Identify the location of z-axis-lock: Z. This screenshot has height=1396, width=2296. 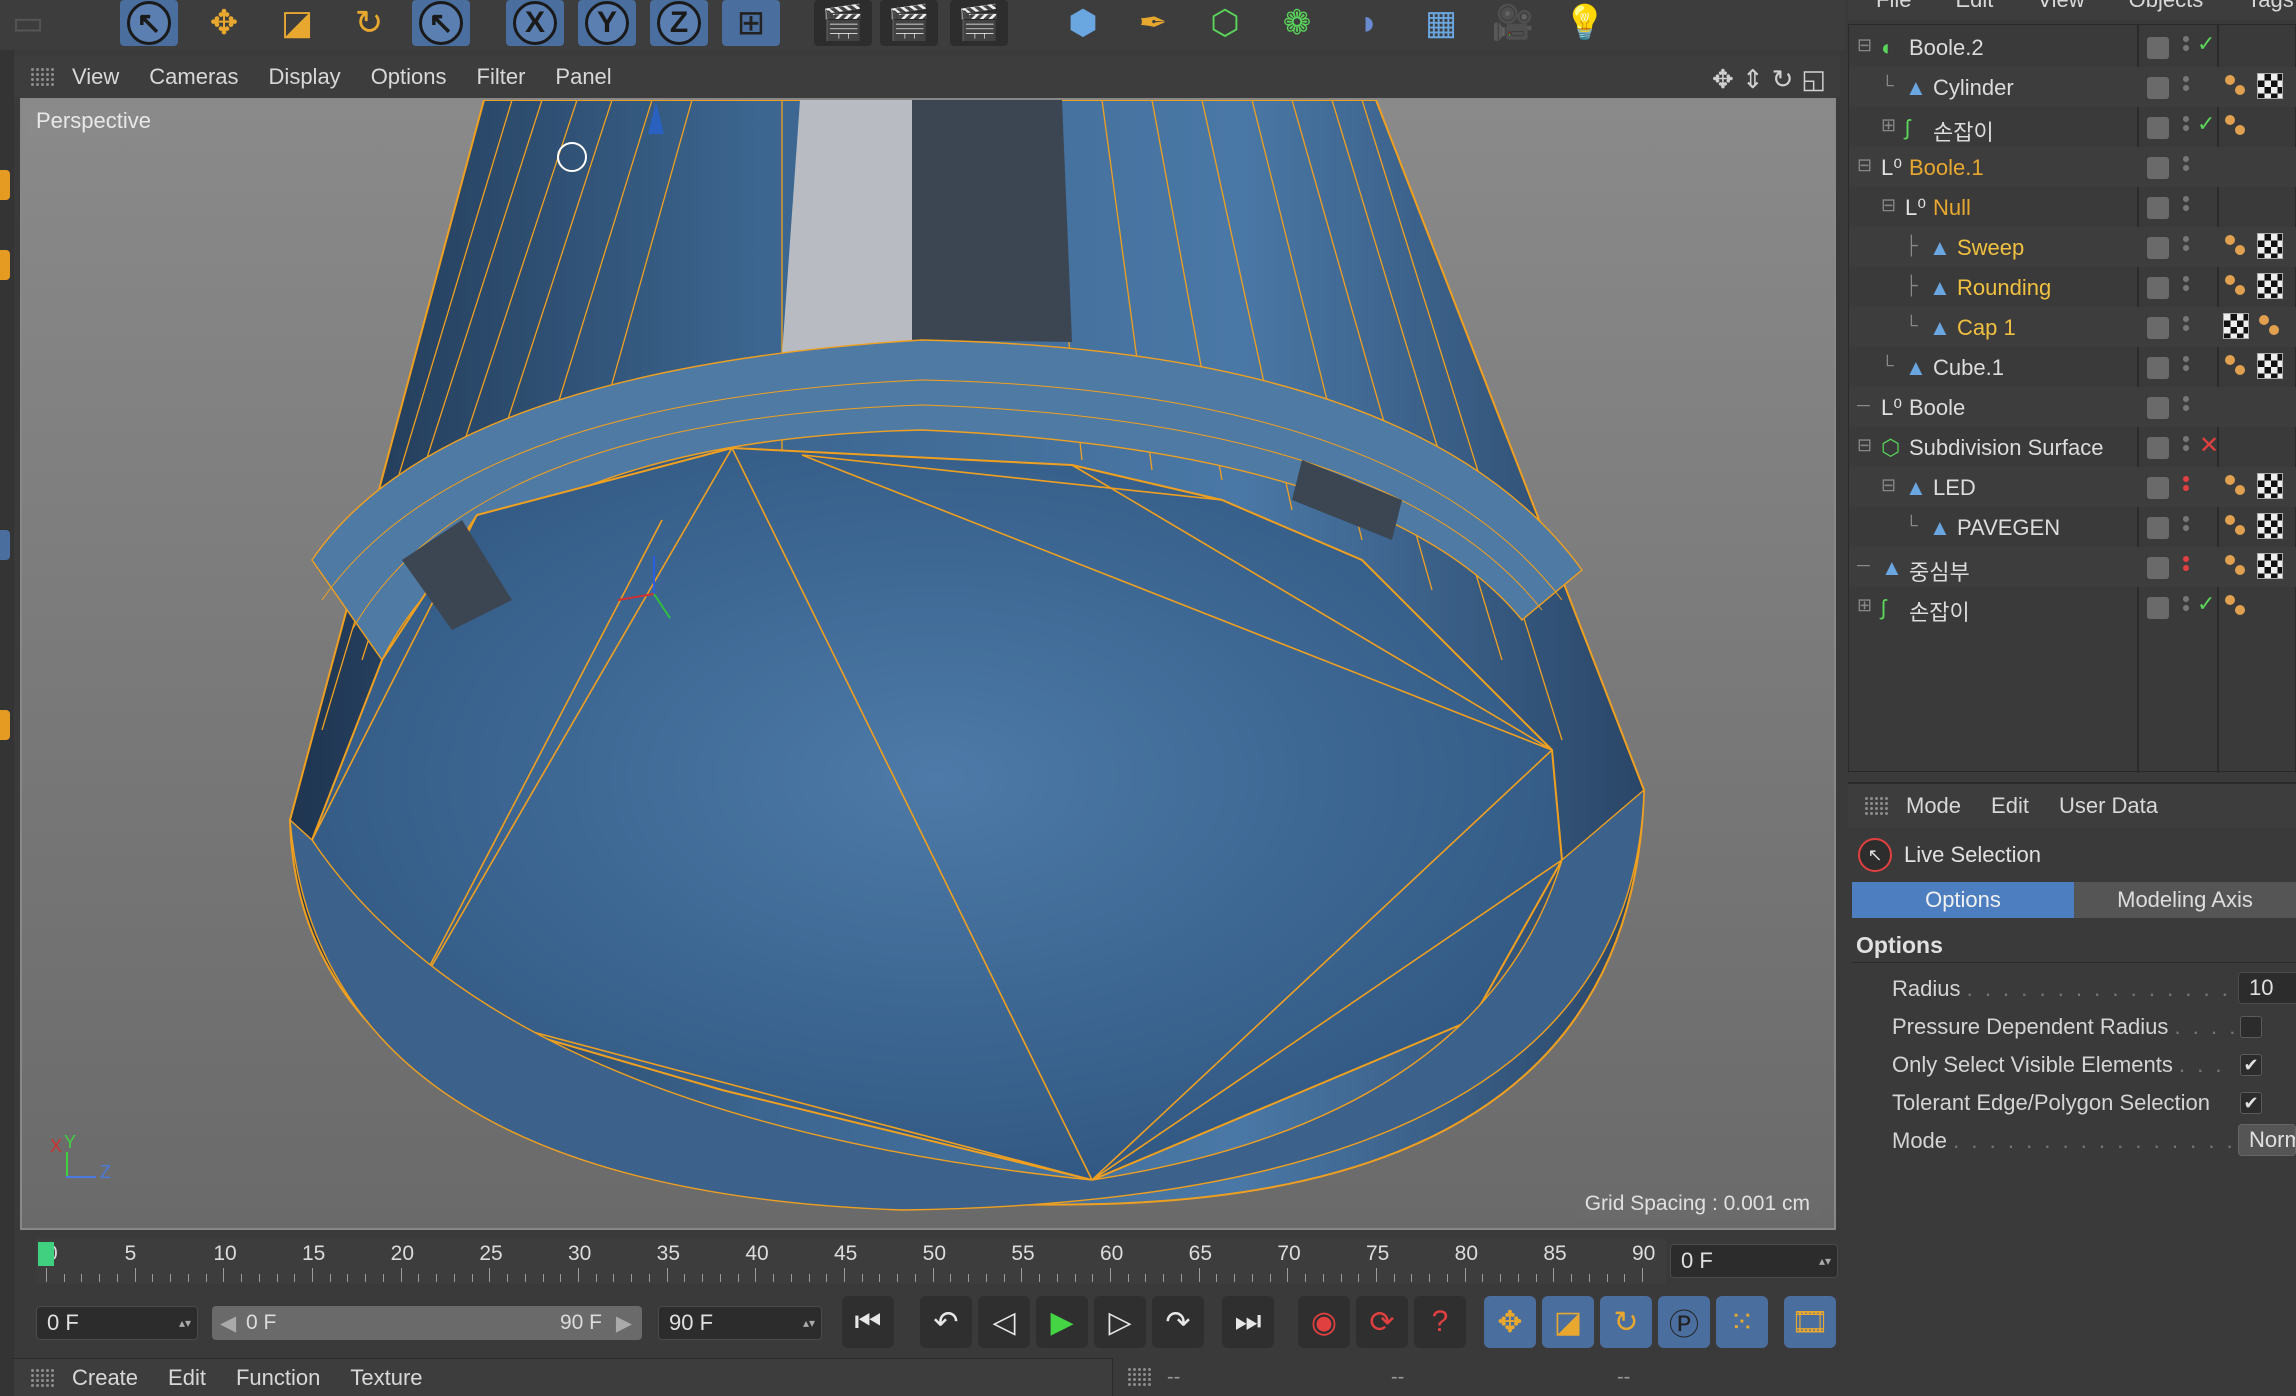
(679, 23).